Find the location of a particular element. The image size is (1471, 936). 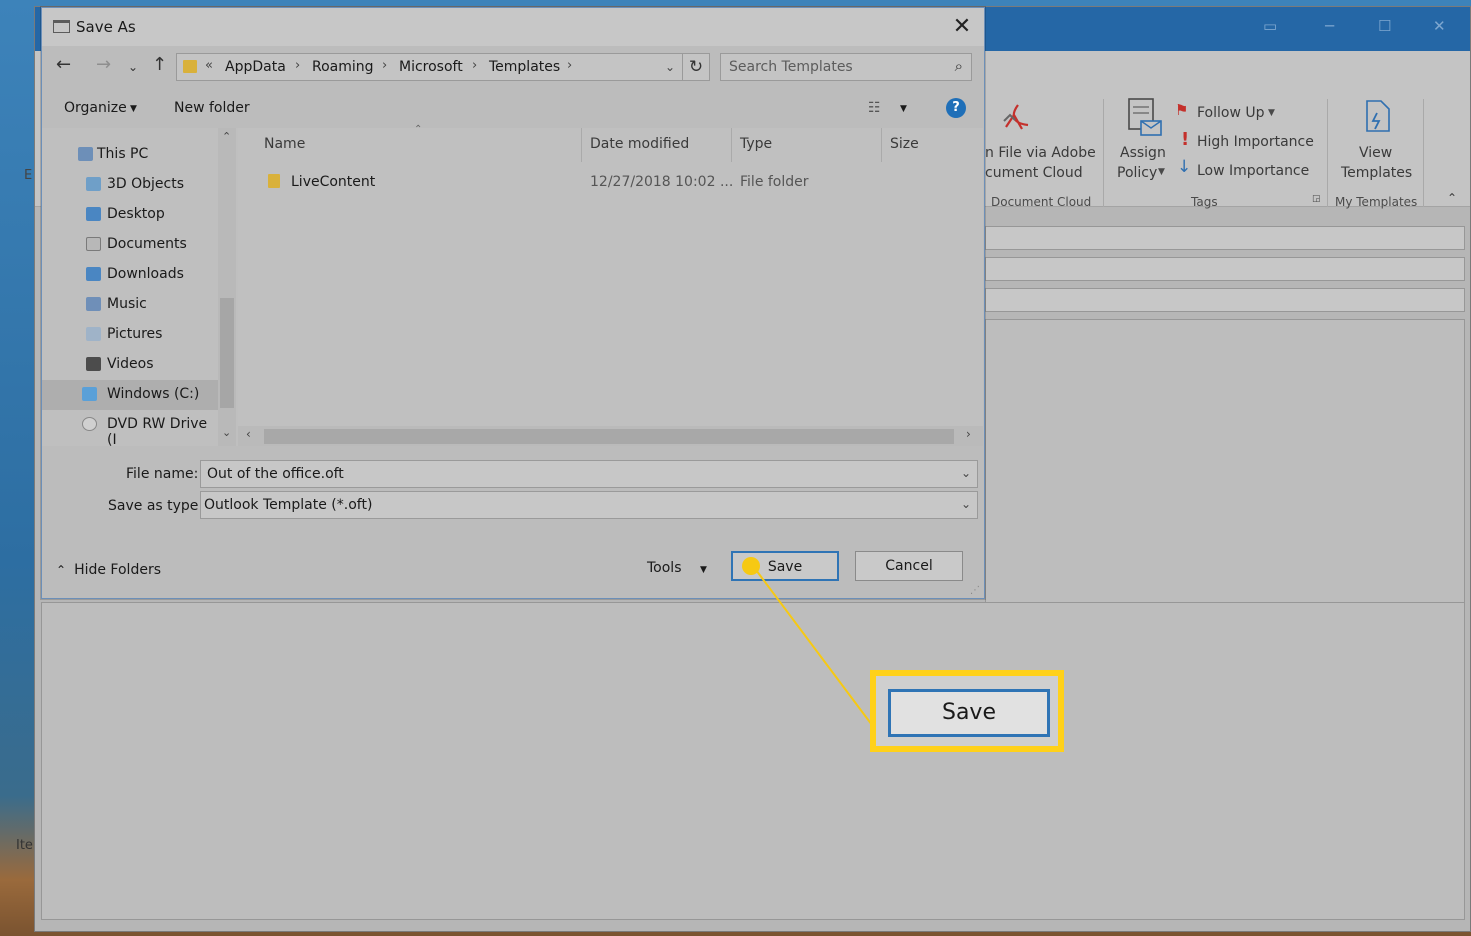

follow-up-label: Follow Up is located at coordinates (1231, 113).